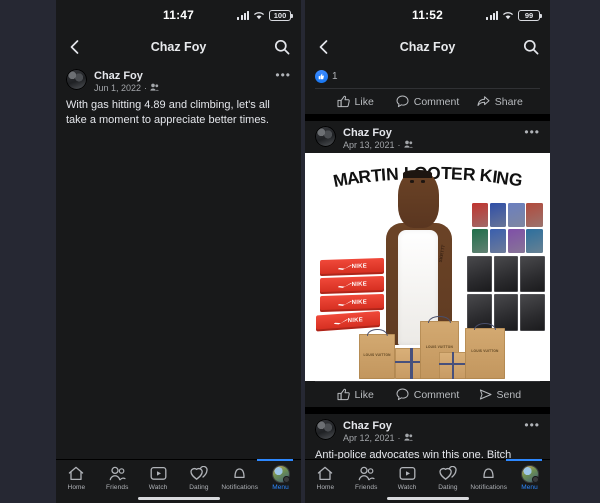  What do you see at coordinates (500, 394) in the screenshot?
I see `send-button: Send` at bounding box center [500, 394].